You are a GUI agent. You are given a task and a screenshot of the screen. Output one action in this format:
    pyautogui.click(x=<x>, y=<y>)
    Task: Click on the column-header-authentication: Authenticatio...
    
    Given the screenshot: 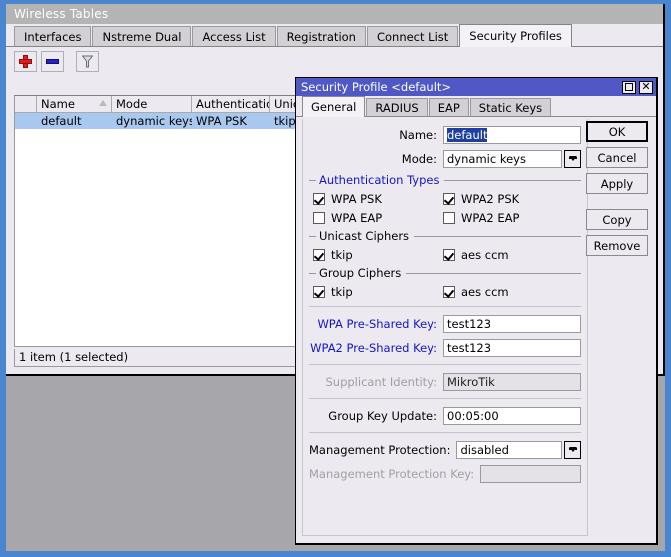 What is the action you would take?
    pyautogui.click(x=231, y=104)
    